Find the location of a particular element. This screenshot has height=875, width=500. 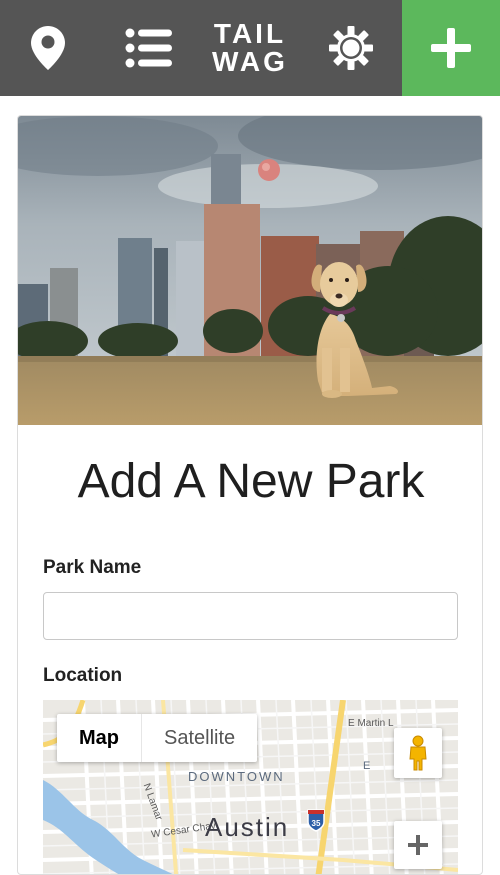

location-label: Location is located at coordinates (83, 675).